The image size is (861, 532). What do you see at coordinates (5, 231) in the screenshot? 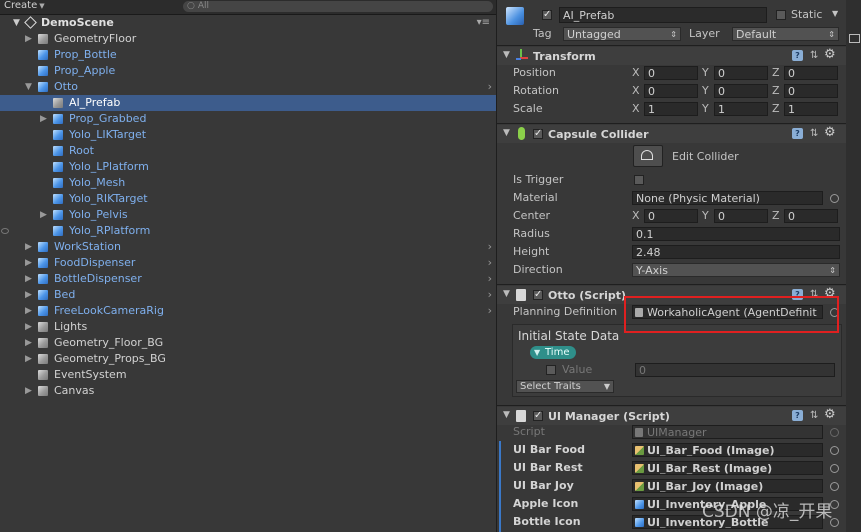
I see `visibility-eye-icon` at bounding box center [5, 231].